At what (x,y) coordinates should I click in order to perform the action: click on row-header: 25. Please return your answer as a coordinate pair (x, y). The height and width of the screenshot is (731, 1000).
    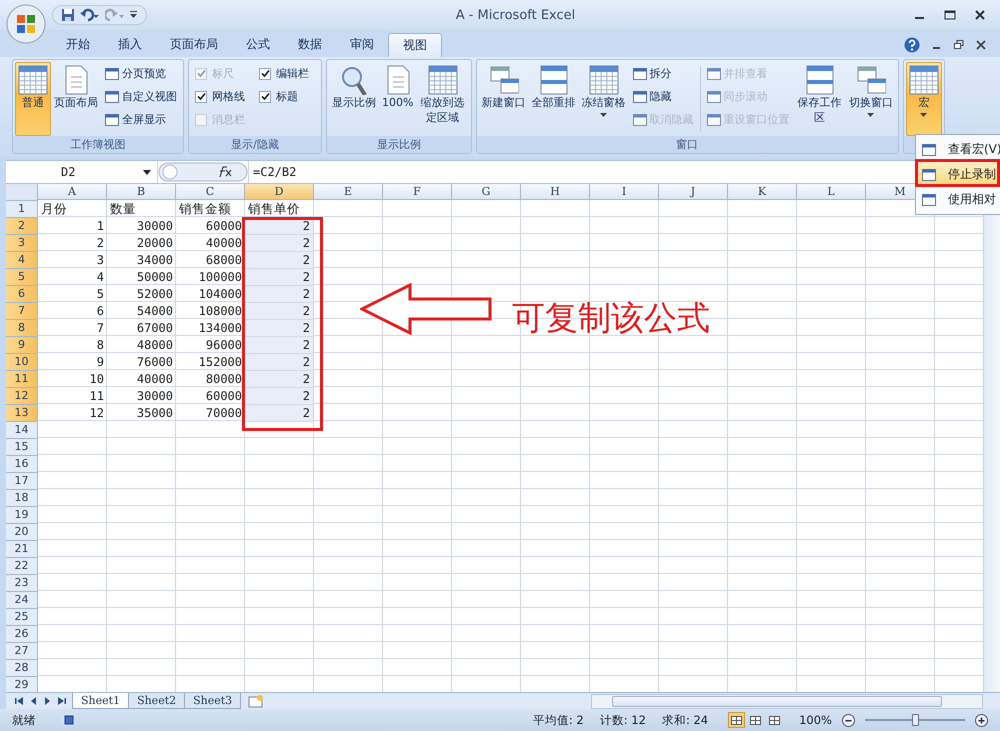
    Looking at the image, I should click on (22, 617).